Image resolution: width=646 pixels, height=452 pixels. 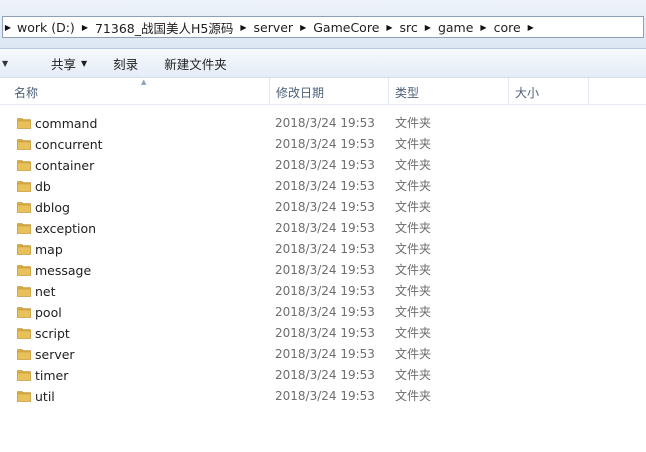 What do you see at coordinates (69, 144) in the screenshot?
I see `file-name: concurrent` at bounding box center [69, 144].